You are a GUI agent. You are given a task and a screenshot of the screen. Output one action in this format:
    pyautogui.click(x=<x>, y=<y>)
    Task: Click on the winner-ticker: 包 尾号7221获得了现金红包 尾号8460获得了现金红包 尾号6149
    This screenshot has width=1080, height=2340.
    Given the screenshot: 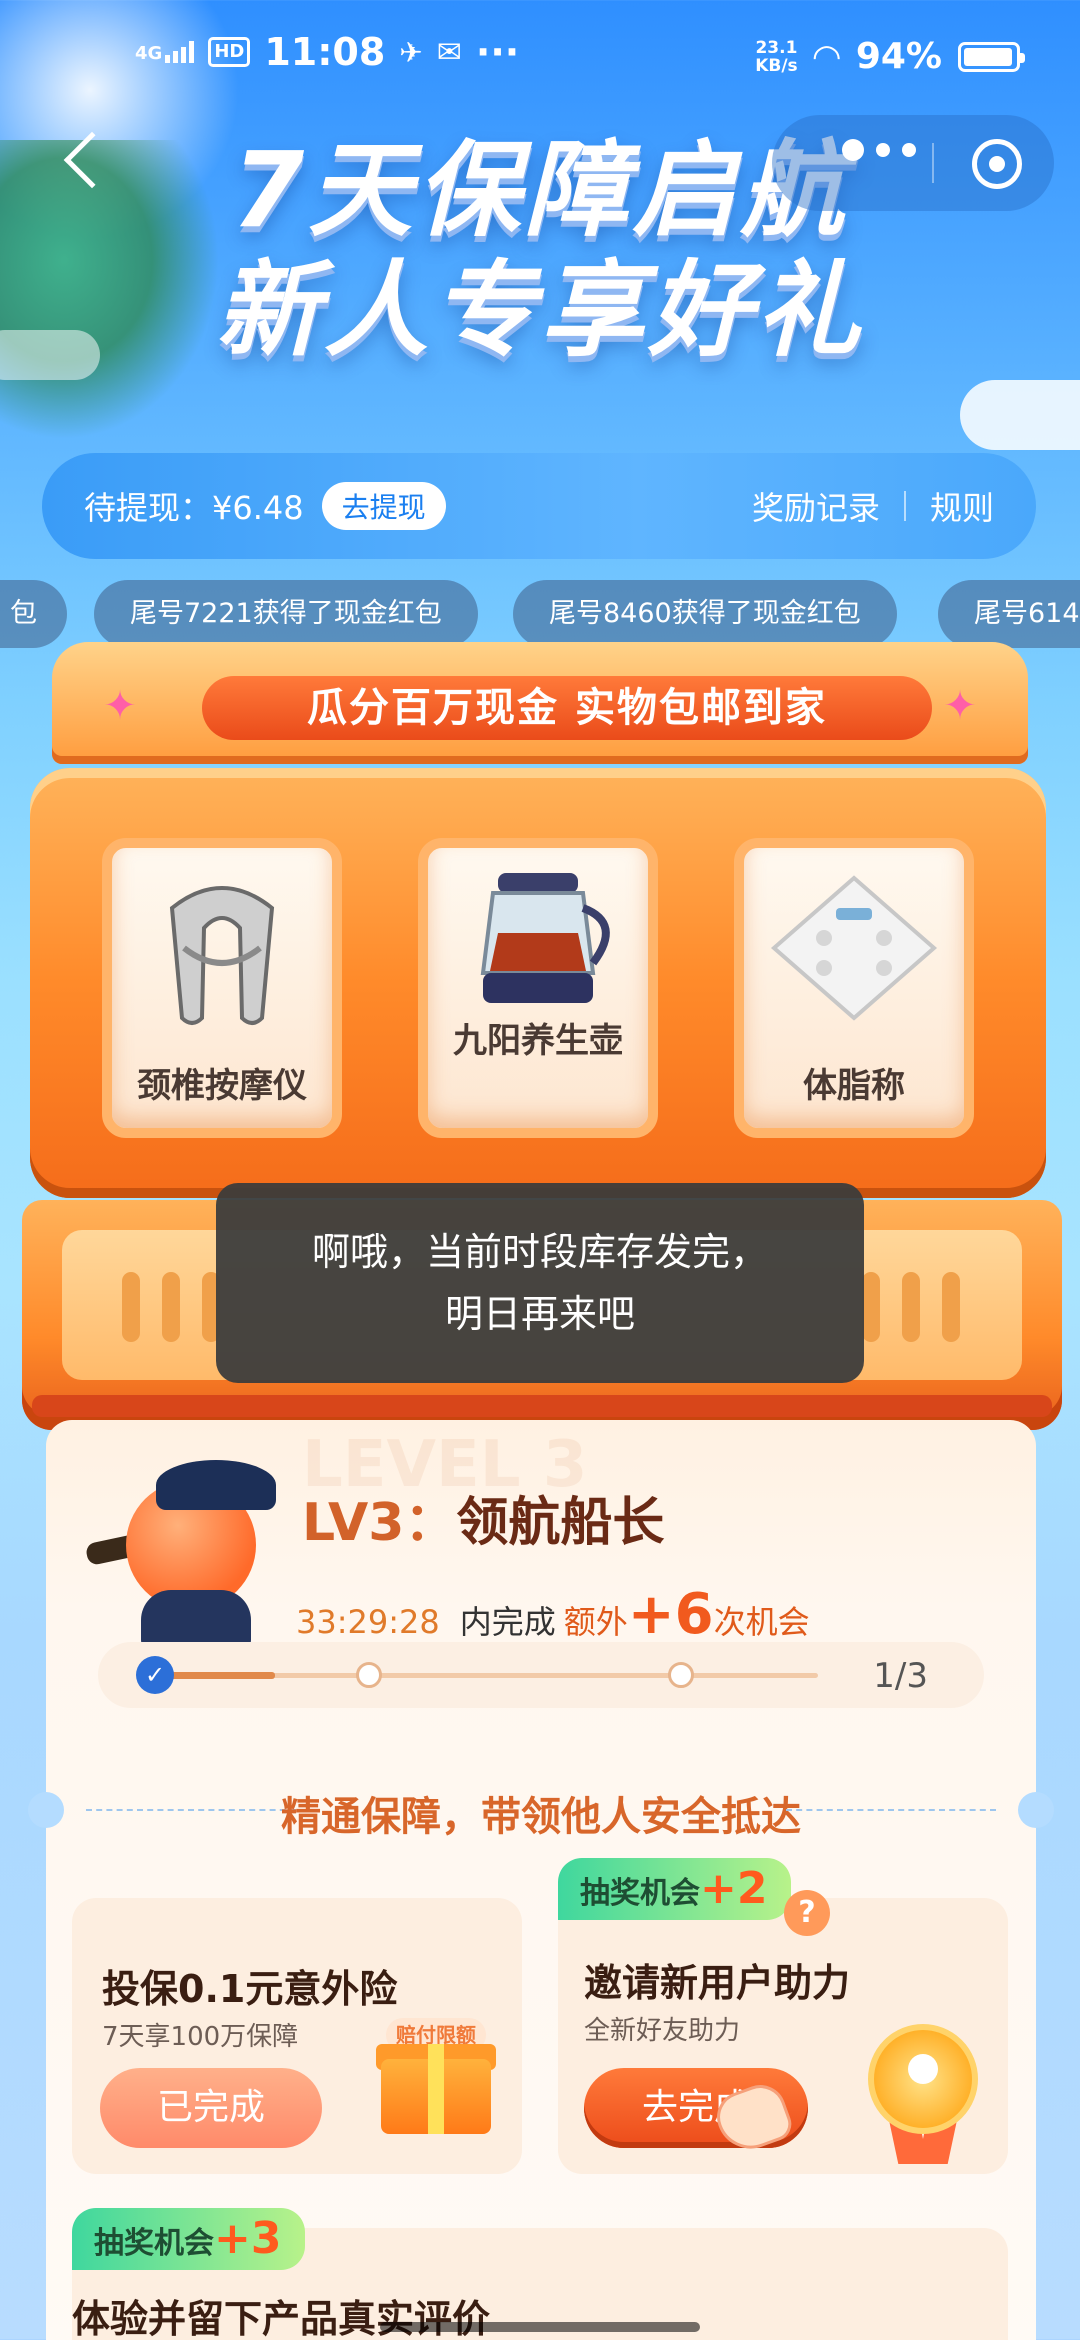 What is the action you would take?
    pyautogui.click(x=540, y=614)
    